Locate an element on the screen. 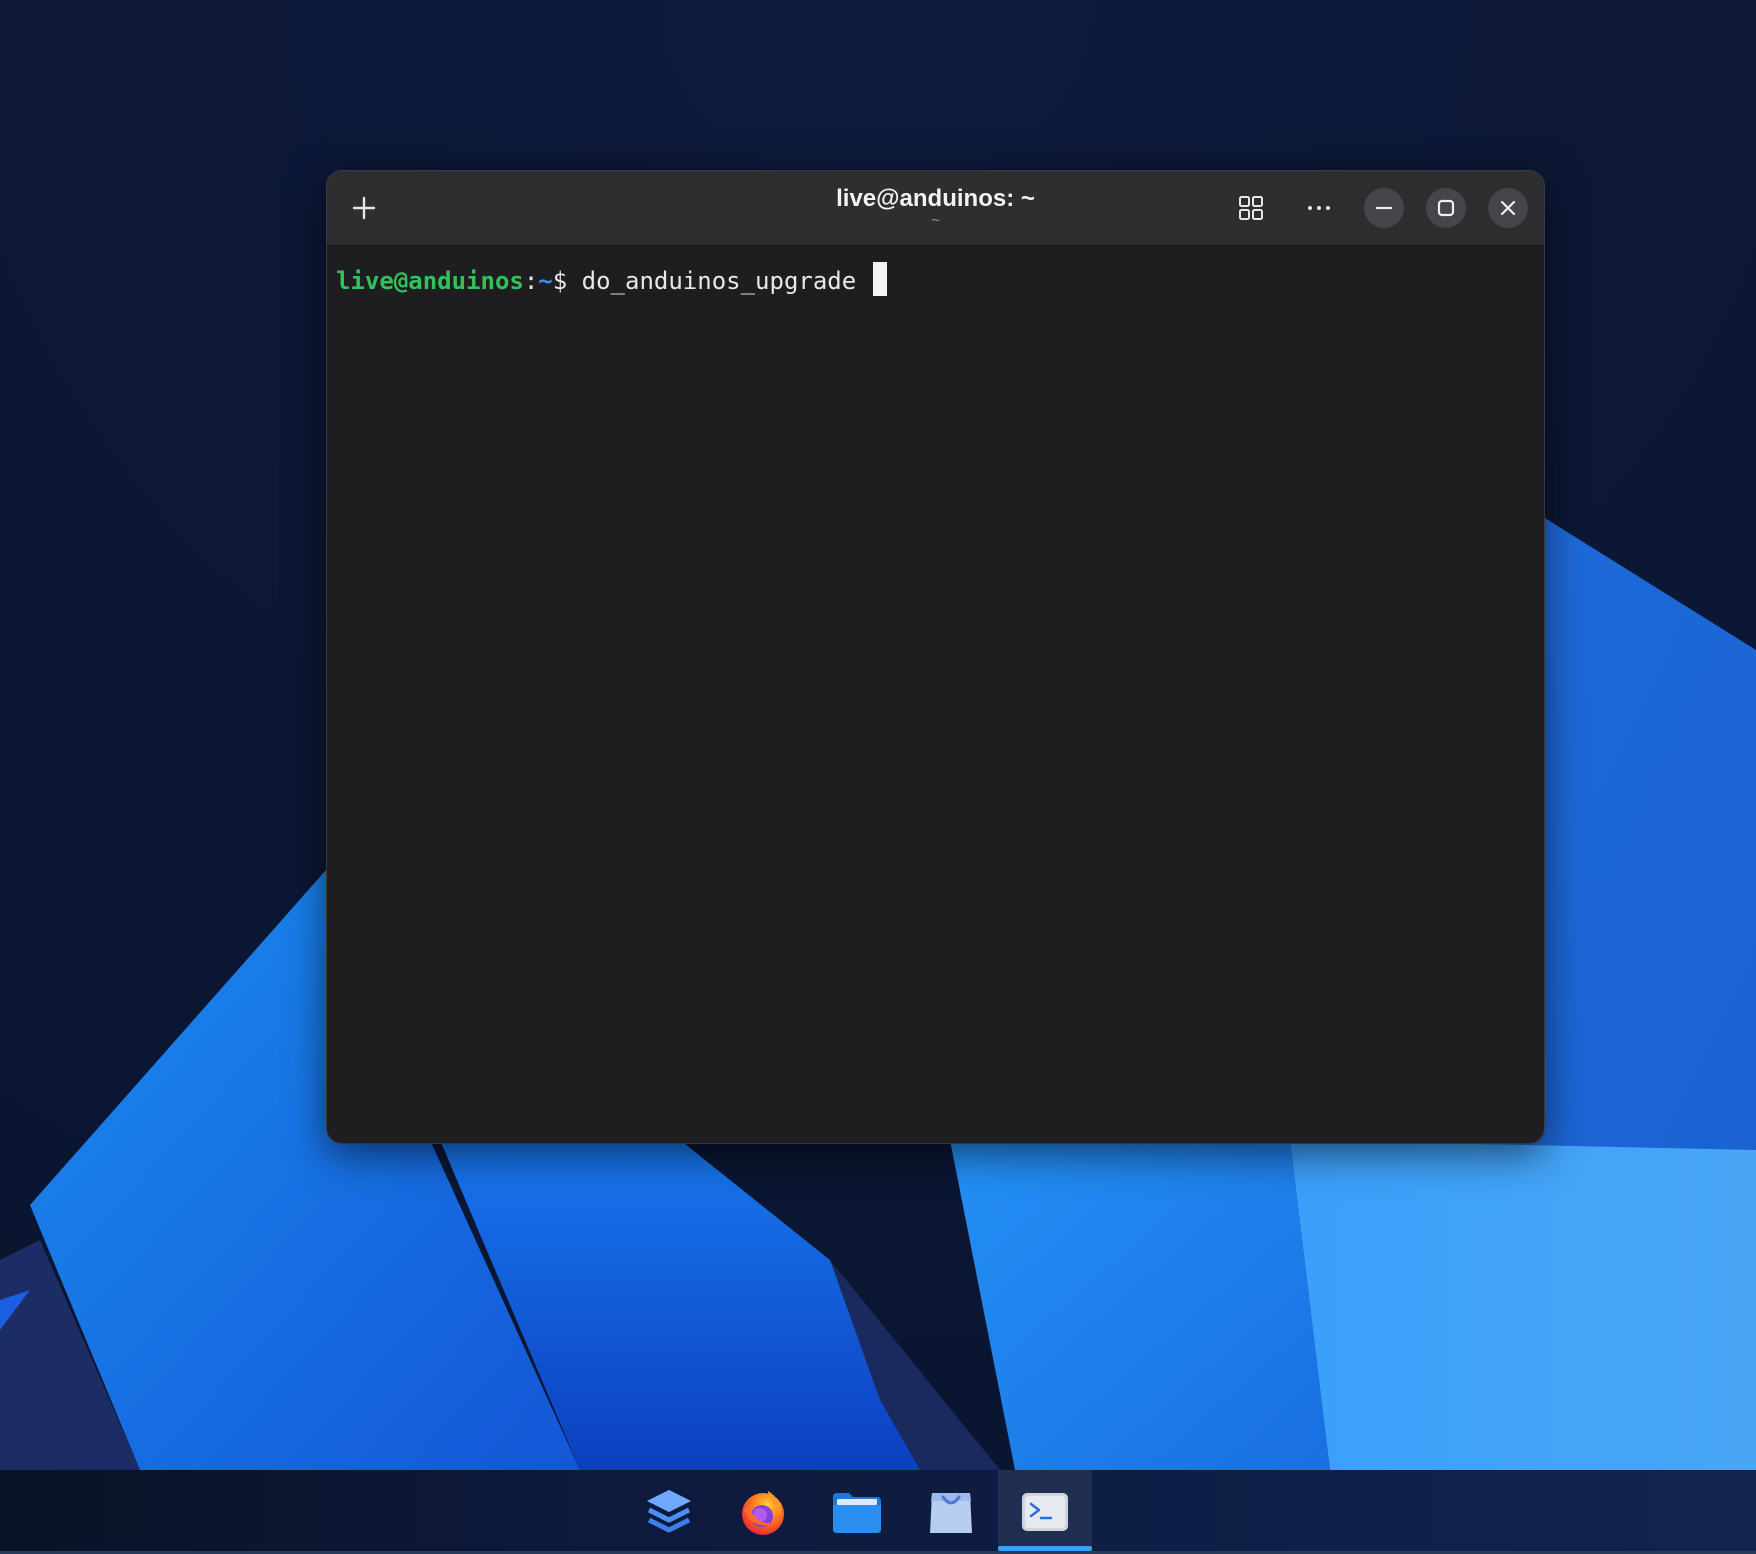  minimize-icon is located at coordinates (1384, 208).